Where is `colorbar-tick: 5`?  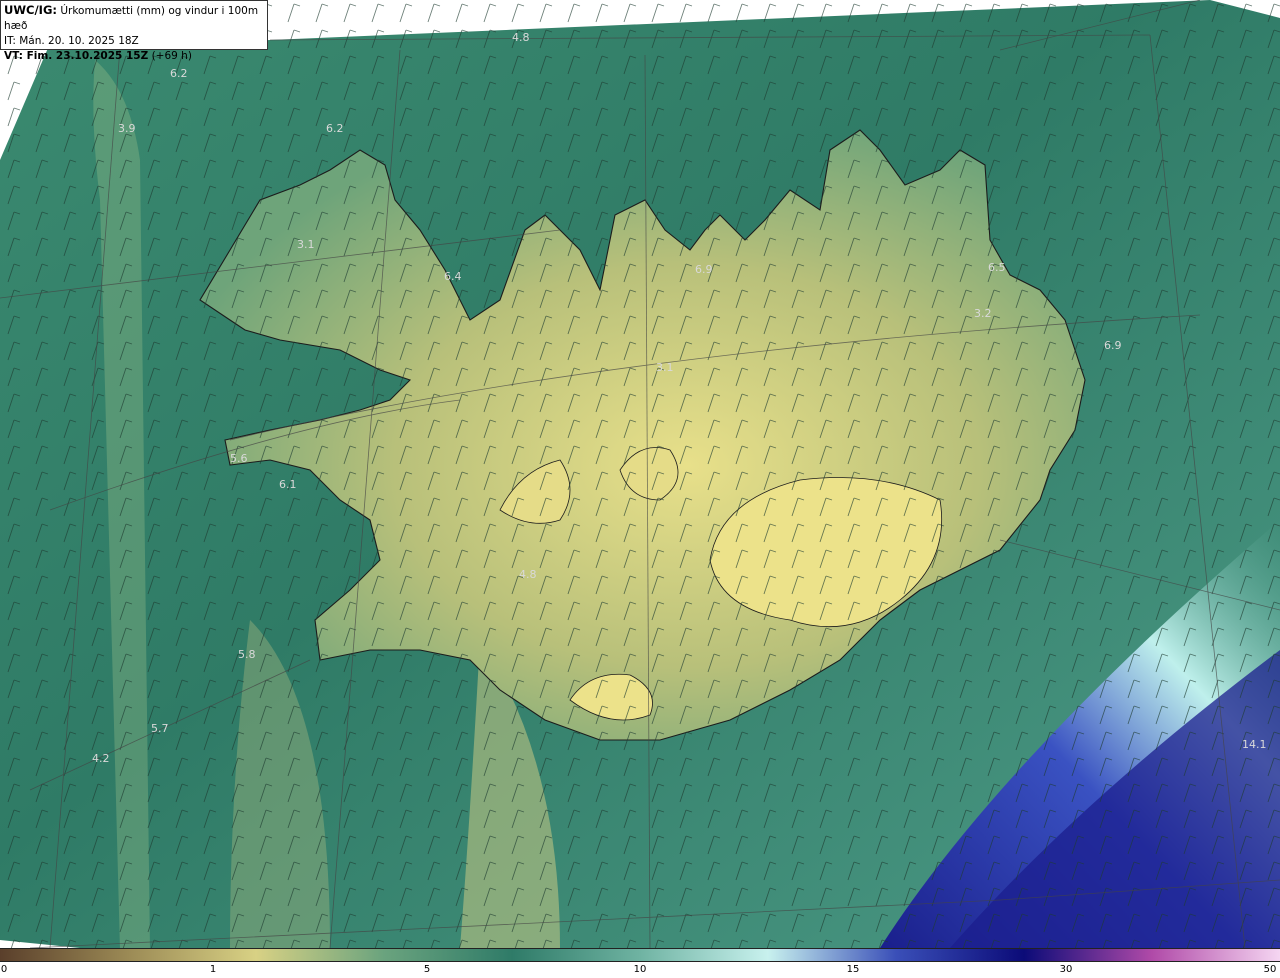 colorbar-tick: 5 is located at coordinates (427, 969).